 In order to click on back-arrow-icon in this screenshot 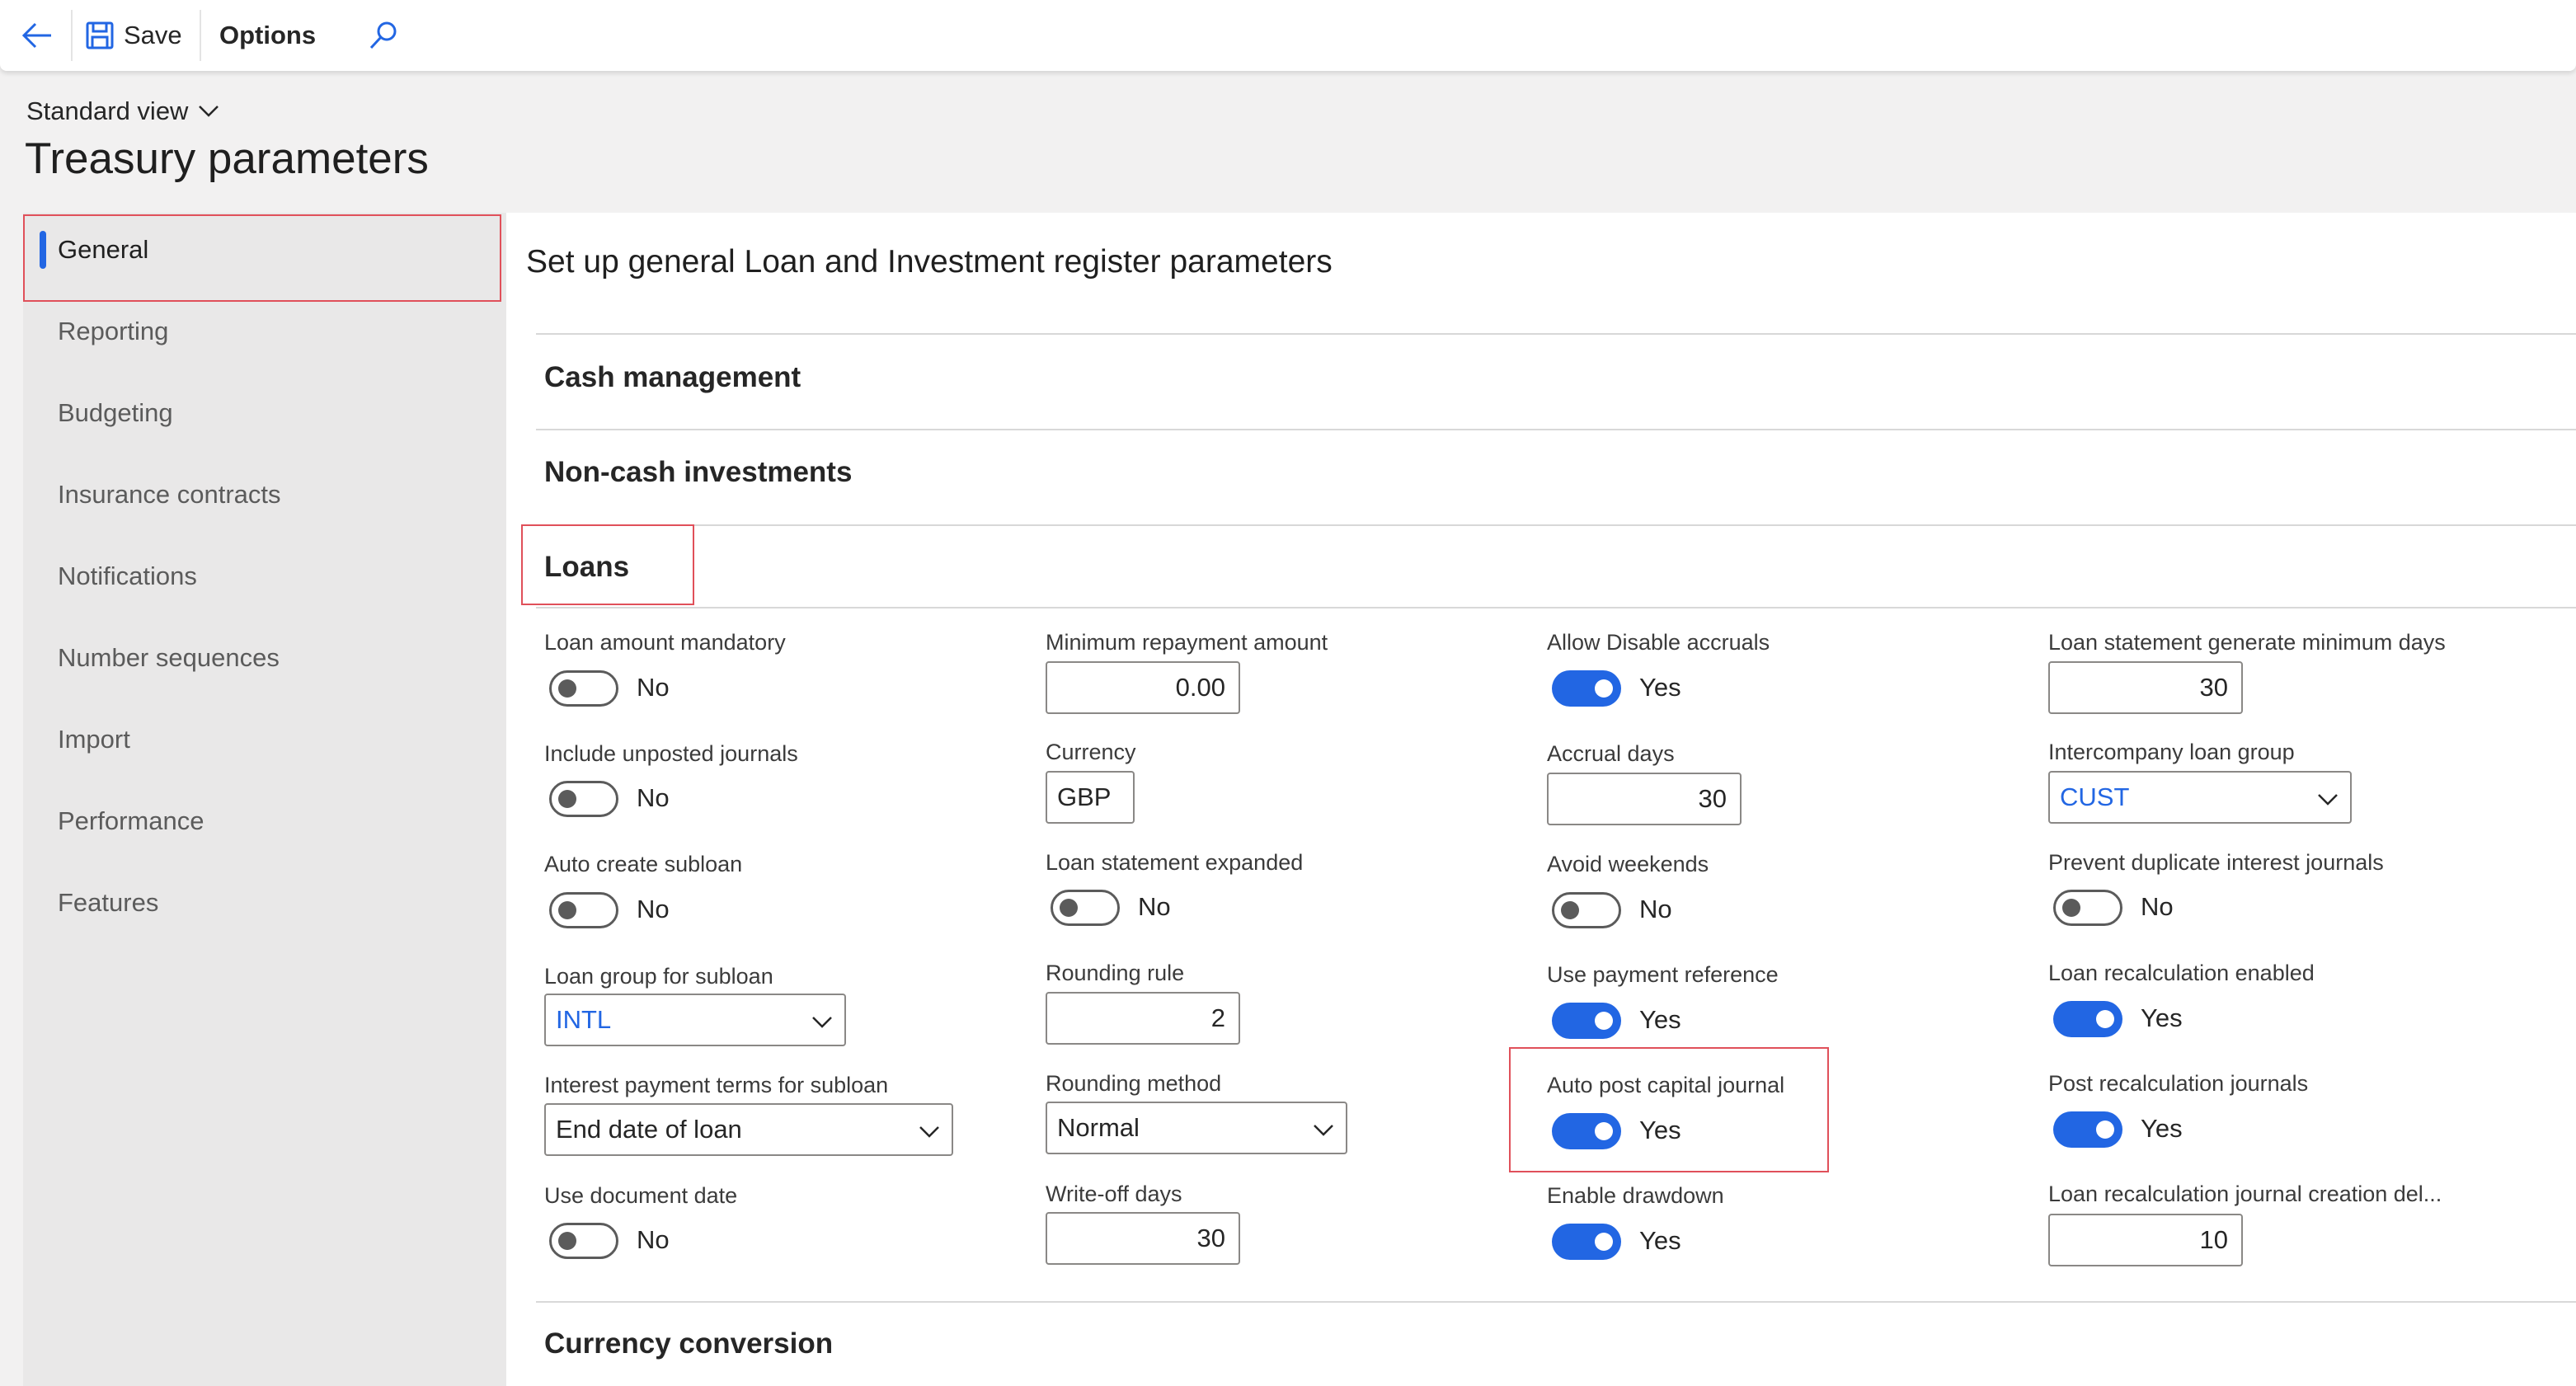, I will do `click(36, 35)`.